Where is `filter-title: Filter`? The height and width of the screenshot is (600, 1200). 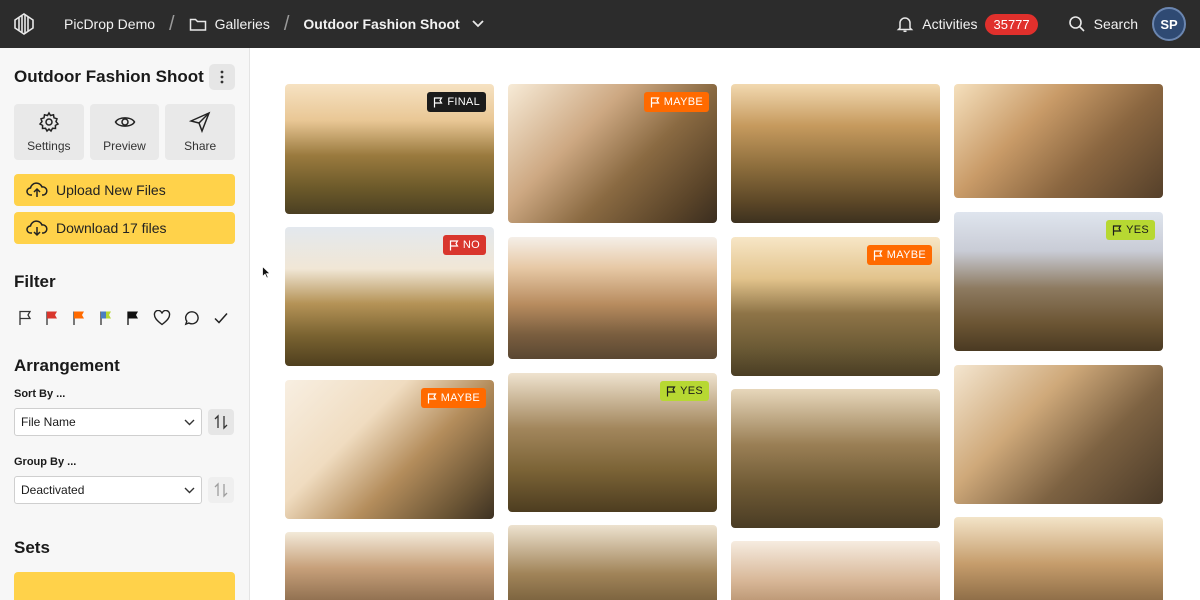
filter-title: Filter is located at coordinates (35, 281).